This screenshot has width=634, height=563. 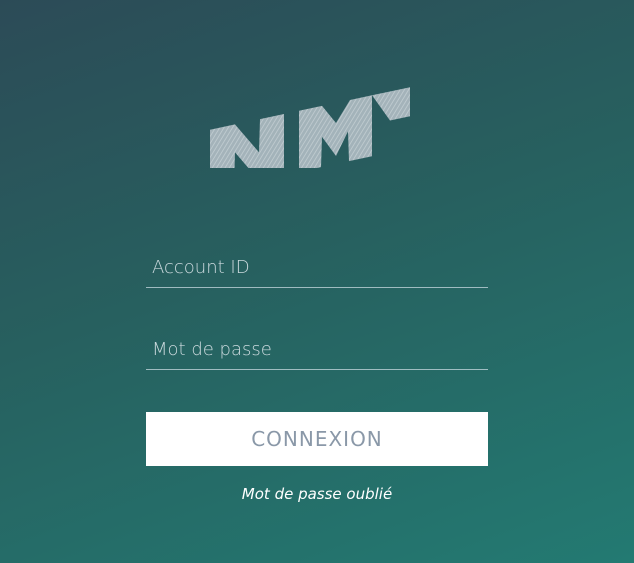 What do you see at coordinates (310, 127) in the screenshot?
I see `nm-logo-icon` at bounding box center [310, 127].